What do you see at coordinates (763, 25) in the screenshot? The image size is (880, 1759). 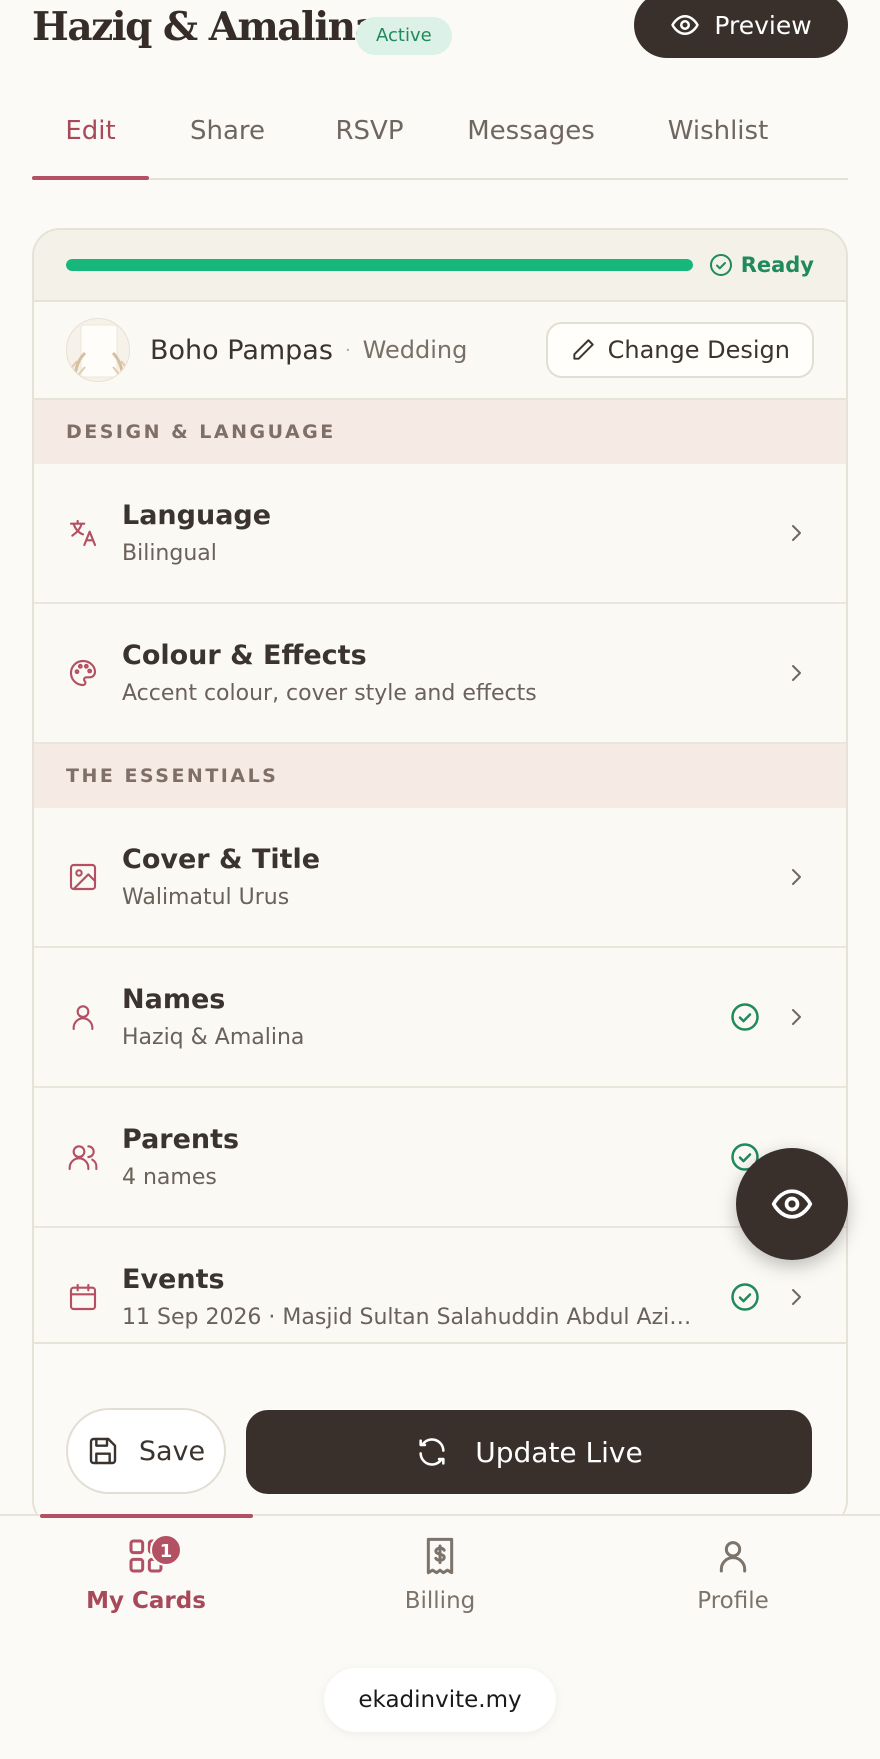 I see `preview-label: Preview` at bounding box center [763, 25].